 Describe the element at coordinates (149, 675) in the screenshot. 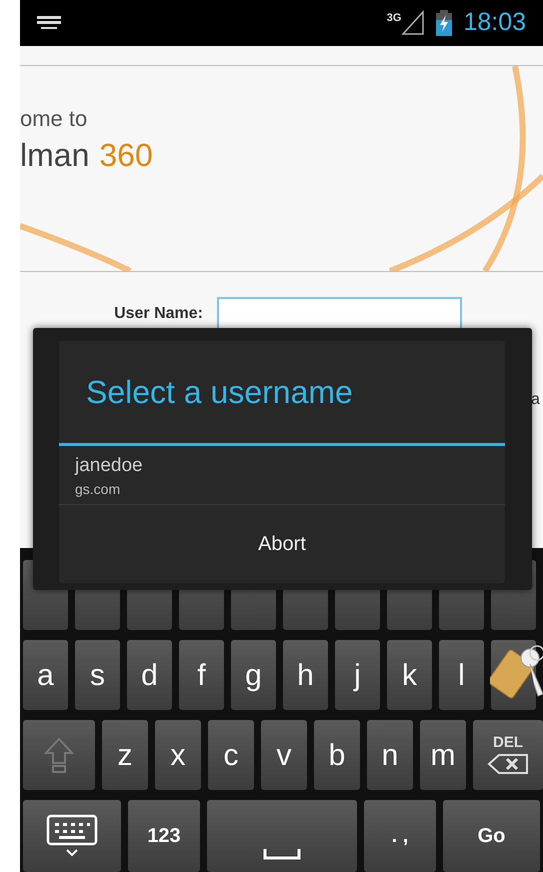

I see `key: d` at that location.